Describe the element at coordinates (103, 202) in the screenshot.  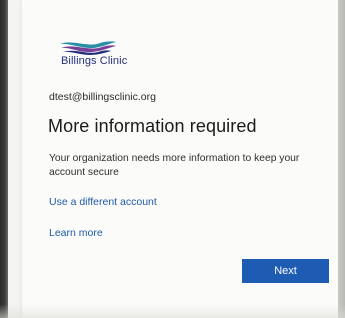
I see `use-different-account-link: Use a different account` at that location.